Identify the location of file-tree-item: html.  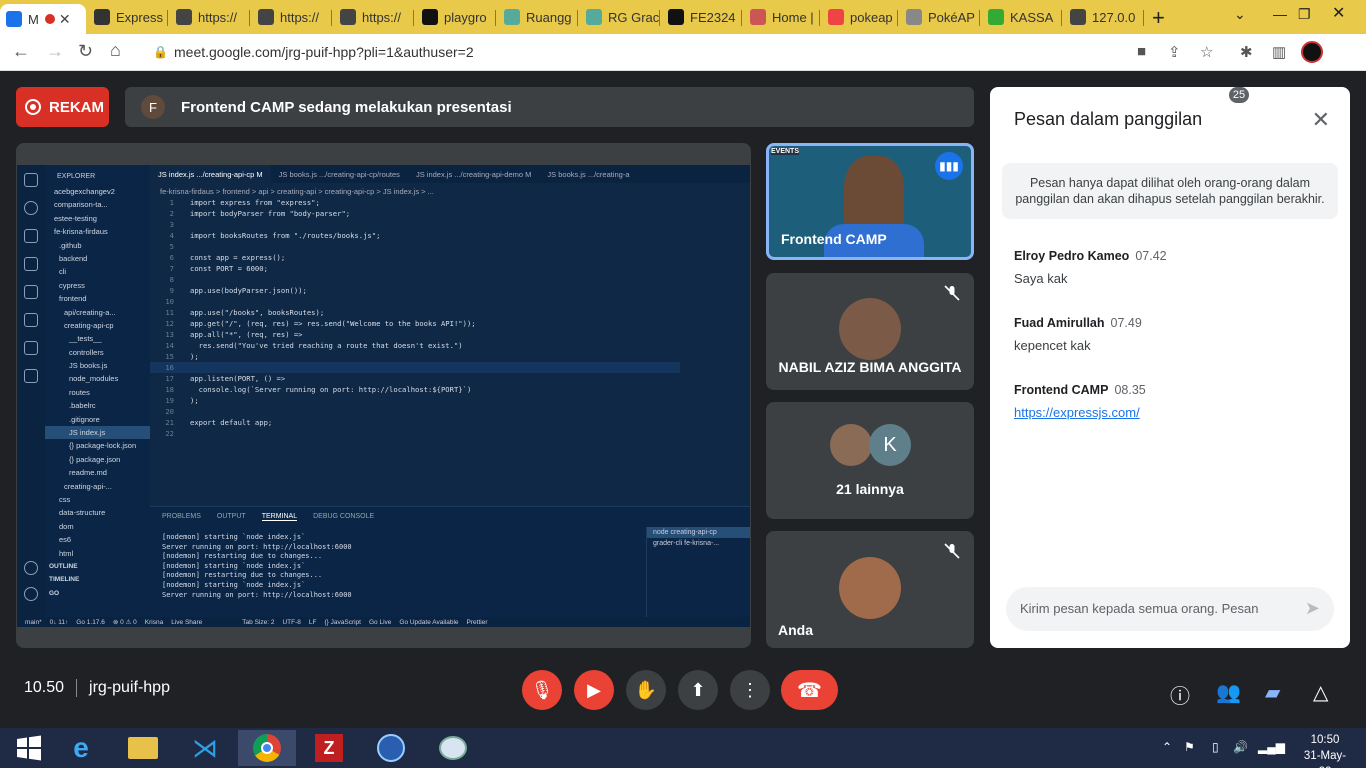
(97, 553).